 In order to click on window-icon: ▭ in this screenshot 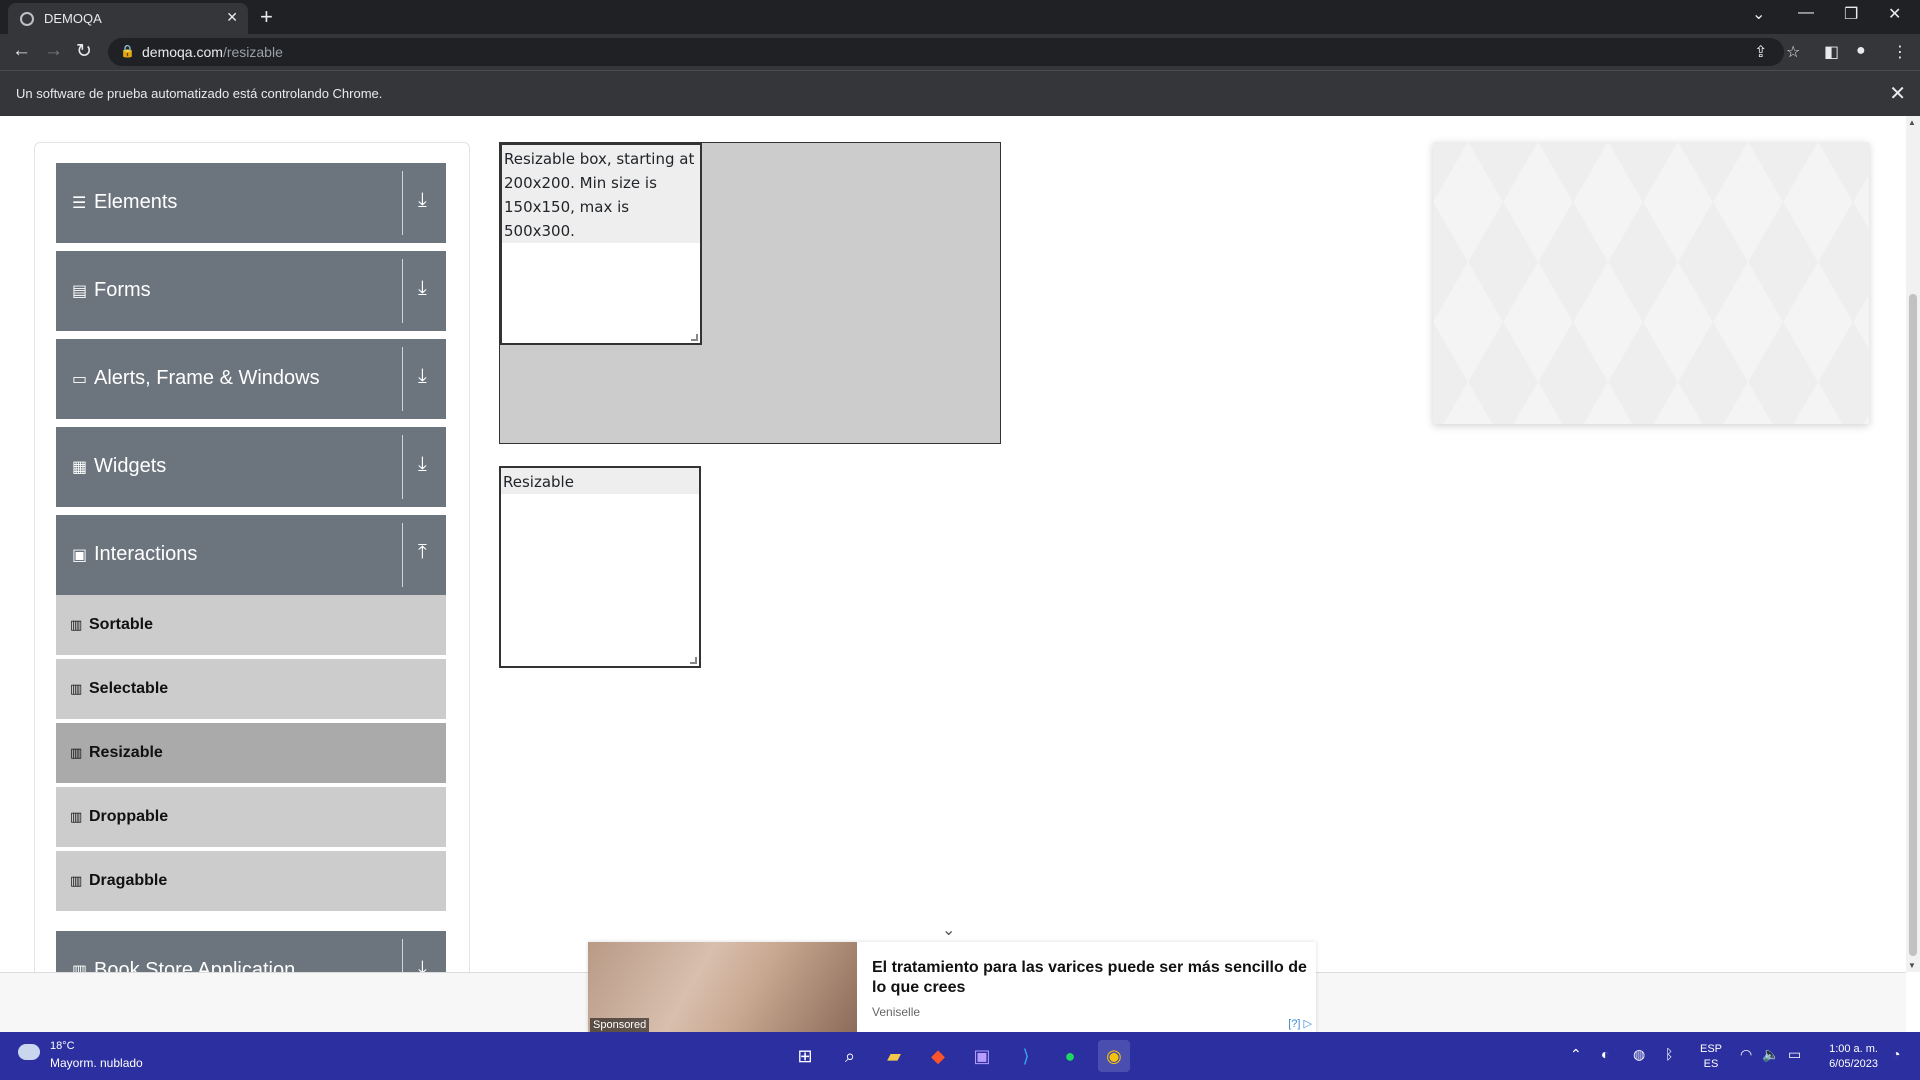, I will do `click(80, 379)`.